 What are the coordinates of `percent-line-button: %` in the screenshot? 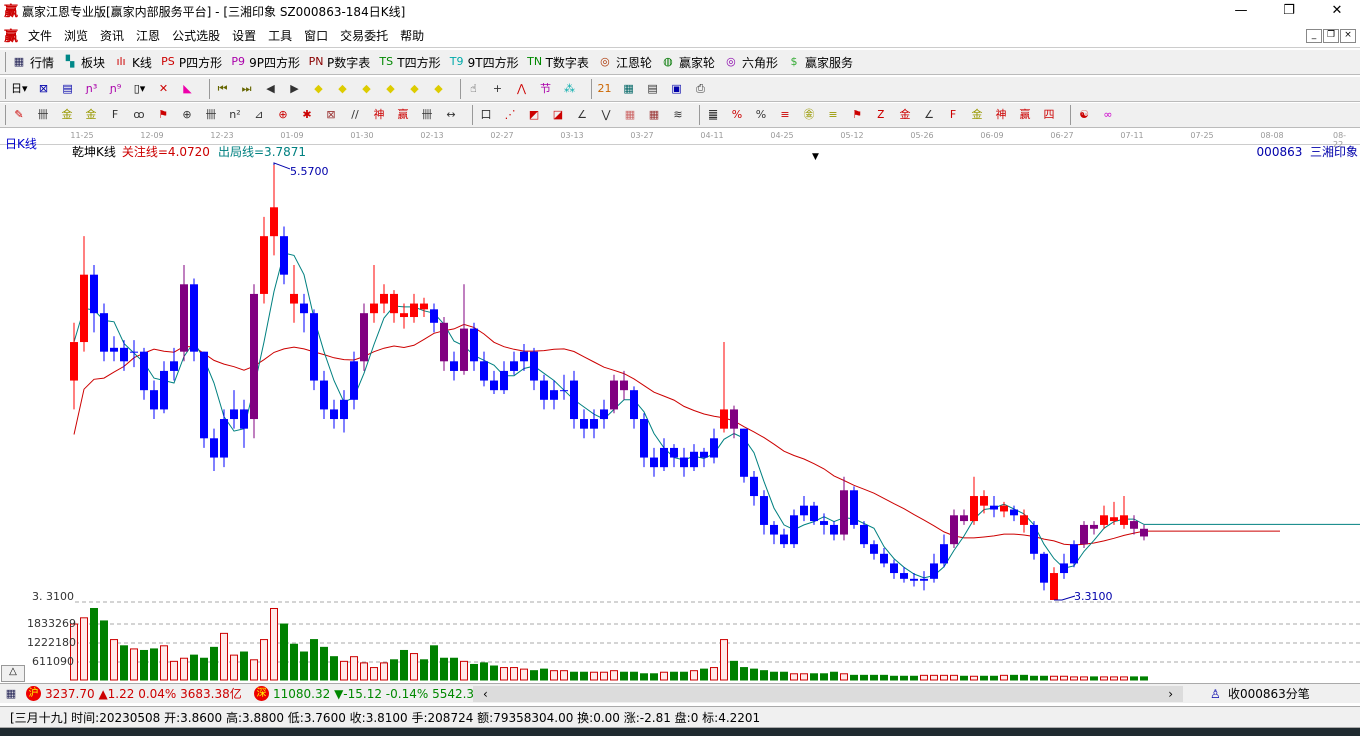 It's located at (738, 115).